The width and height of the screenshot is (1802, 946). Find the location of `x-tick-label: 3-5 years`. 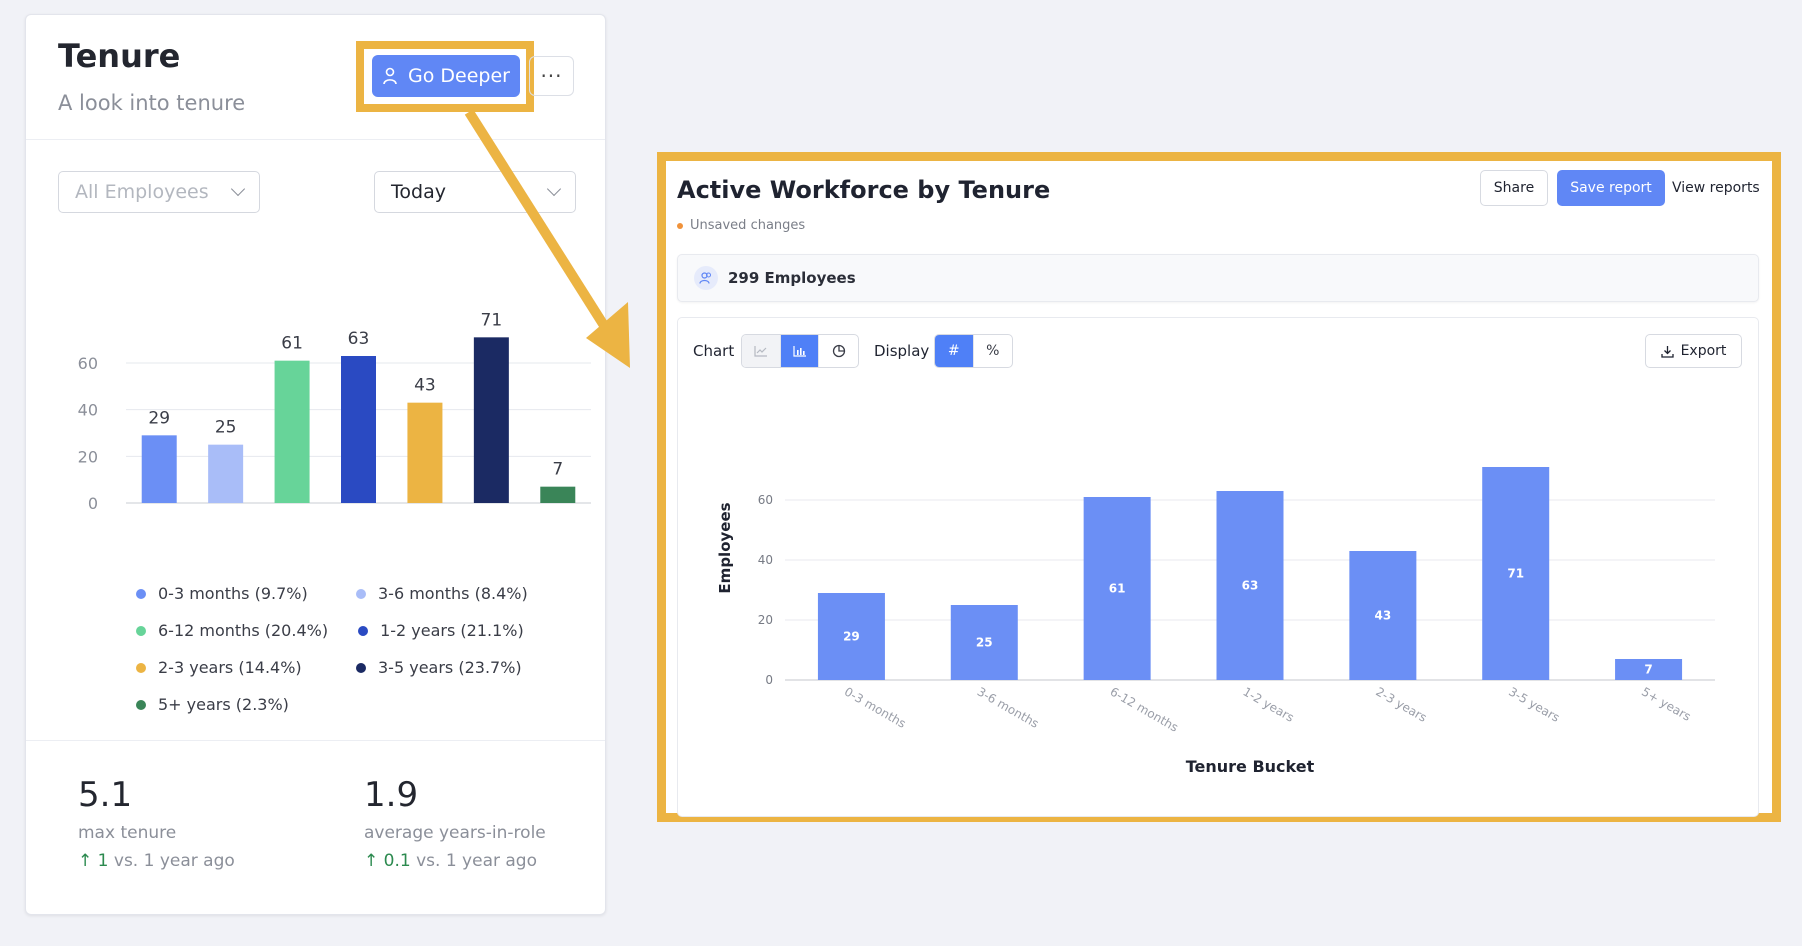

x-tick-label: 3-5 years is located at coordinates (1534, 704).